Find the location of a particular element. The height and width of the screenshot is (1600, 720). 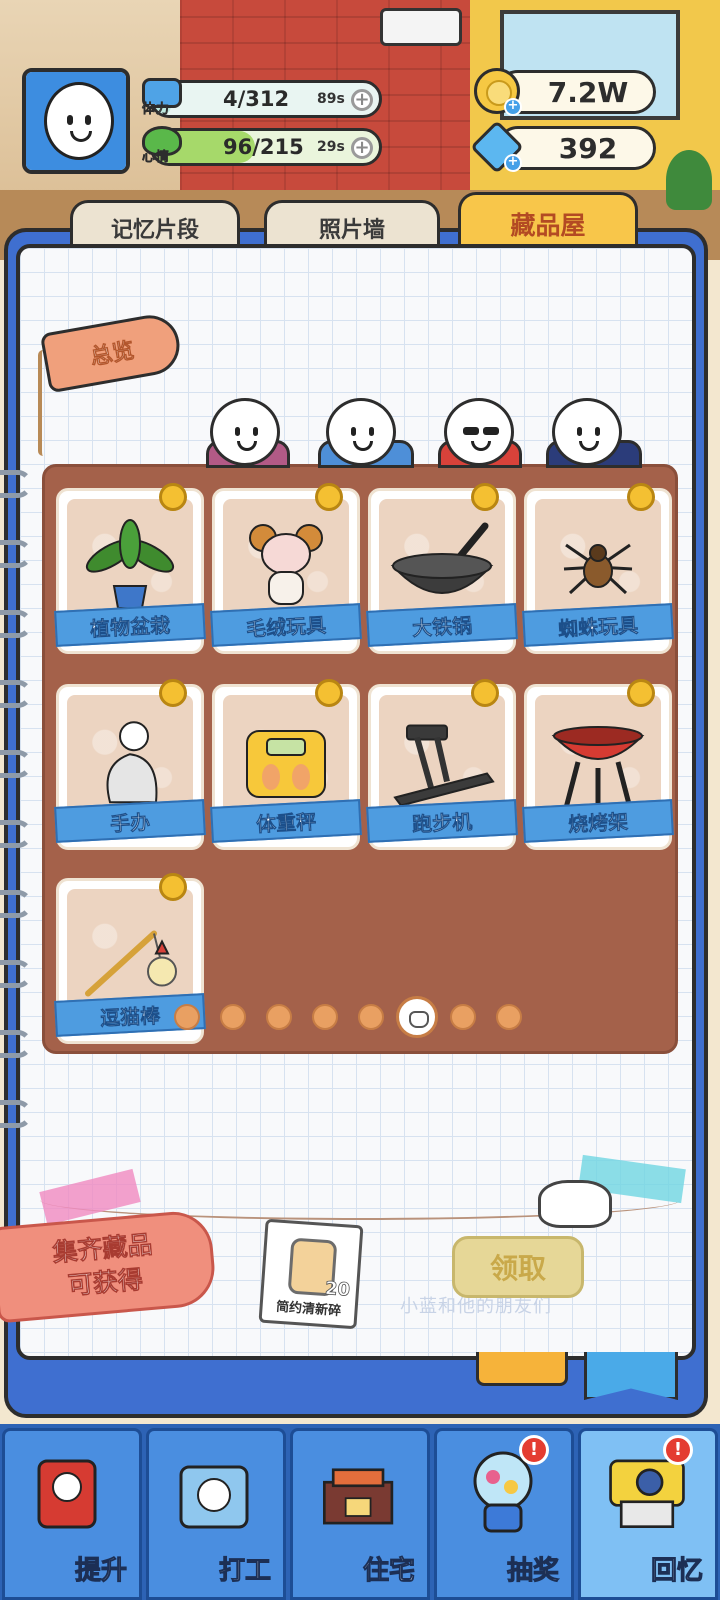

nav-label: 回忆 is located at coordinates (676, 1571).